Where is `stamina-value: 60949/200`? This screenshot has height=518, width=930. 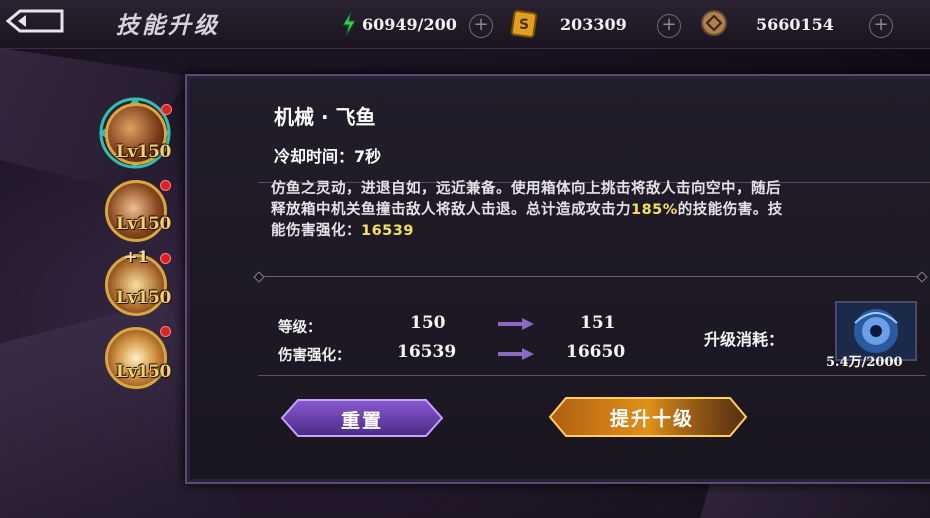
stamina-value: 60949/200 is located at coordinates (409, 24).